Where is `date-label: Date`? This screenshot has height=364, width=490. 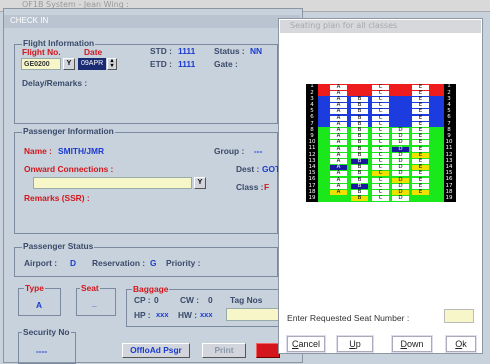 date-label: Date is located at coordinates (93, 52).